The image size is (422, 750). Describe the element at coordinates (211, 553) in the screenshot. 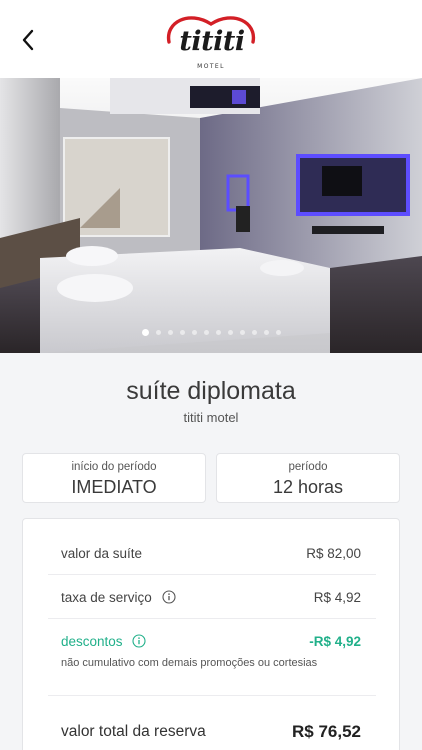

I see `suite-price-row: valor da suíte R$ 82,00` at that location.